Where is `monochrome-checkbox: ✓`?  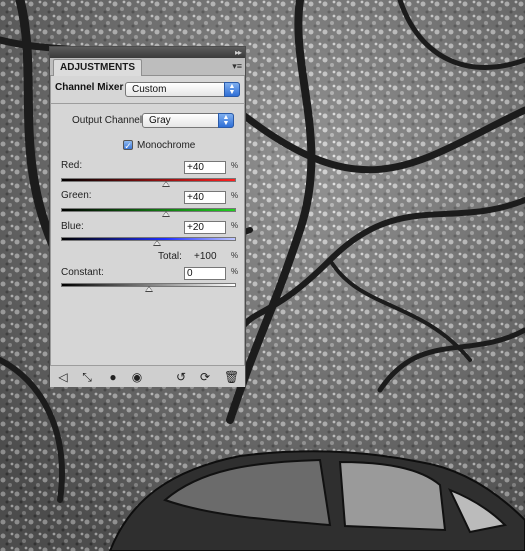
monochrome-checkbox: ✓ is located at coordinates (128, 145).